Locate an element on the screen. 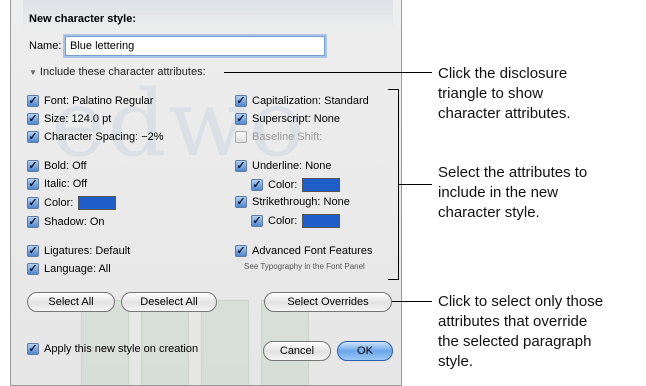  advanced-font-features-label: Advanced Font Features is located at coordinates (312, 251).